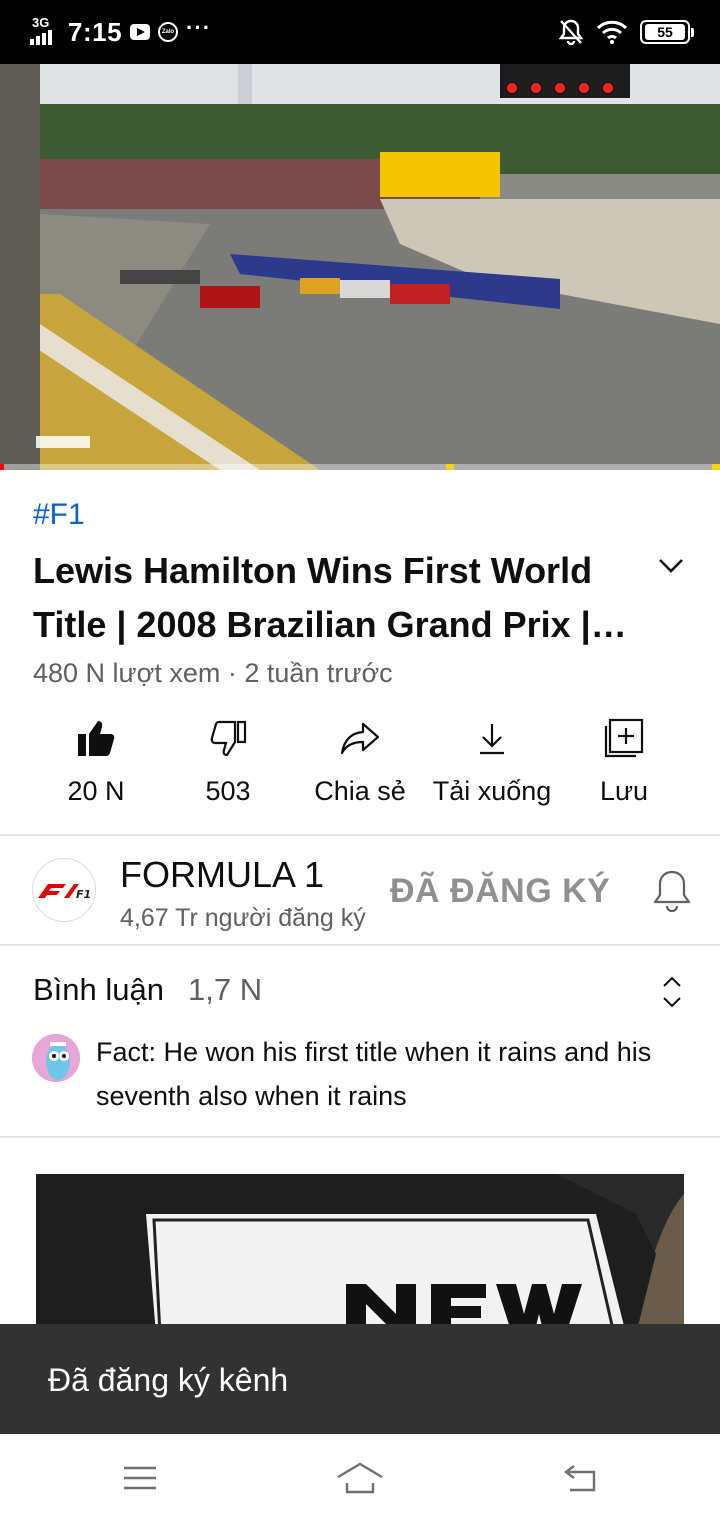 This screenshot has width=720, height=1520. What do you see at coordinates (140, 32) in the screenshot?
I see `youtube-notification-icon` at bounding box center [140, 32].